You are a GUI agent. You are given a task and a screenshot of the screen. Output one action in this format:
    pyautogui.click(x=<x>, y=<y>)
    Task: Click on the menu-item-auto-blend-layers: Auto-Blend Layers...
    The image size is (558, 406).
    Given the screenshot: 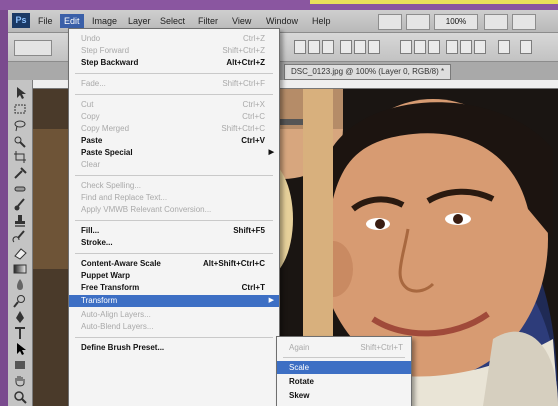 What is the action you would take?
    pyautogui.click(x=174, y=327)
    